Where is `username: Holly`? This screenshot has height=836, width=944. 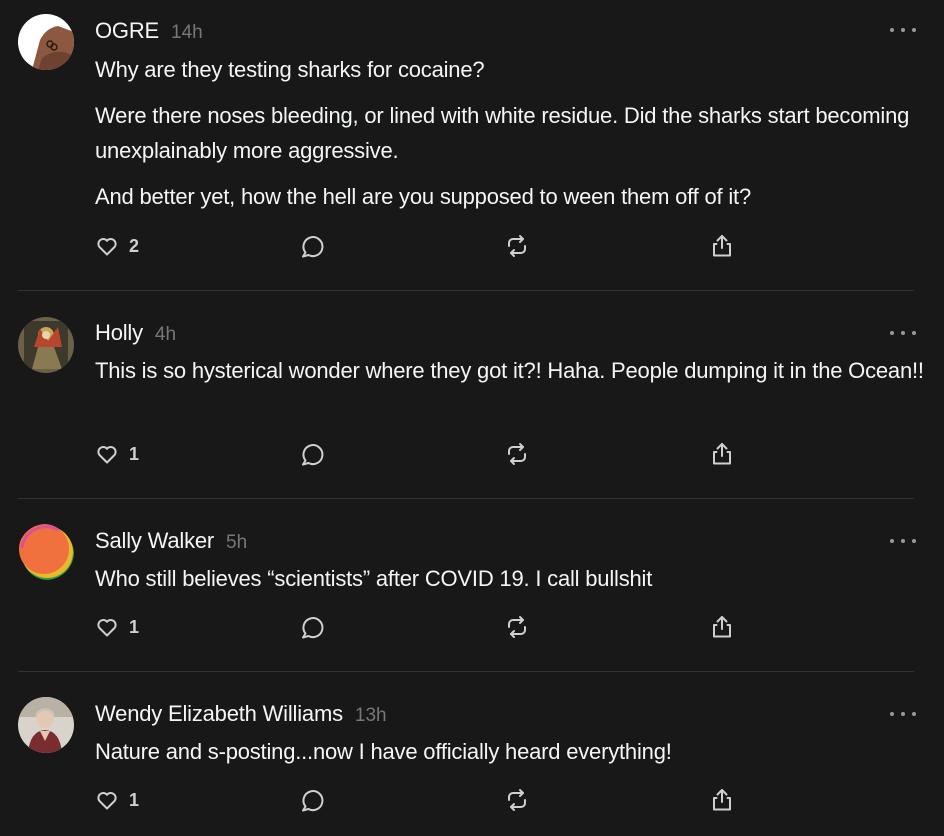
username: Holly is located at coordinates (119, 333).